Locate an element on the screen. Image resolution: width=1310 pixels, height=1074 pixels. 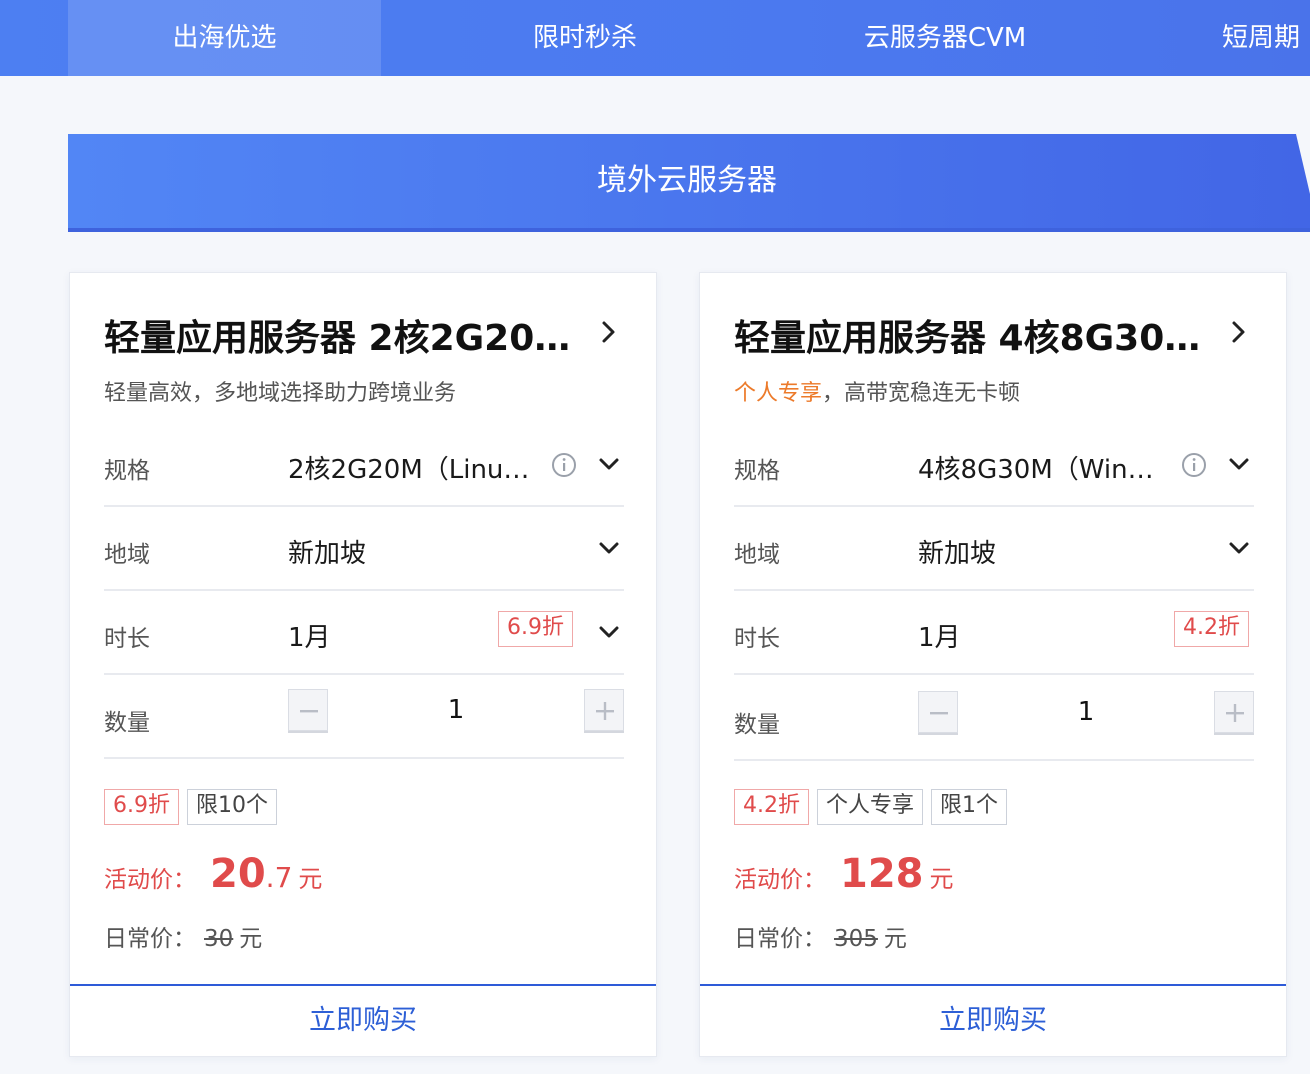
tag-list: 4.2折 个人专享 限1个 is located at coordinates (871, 807).